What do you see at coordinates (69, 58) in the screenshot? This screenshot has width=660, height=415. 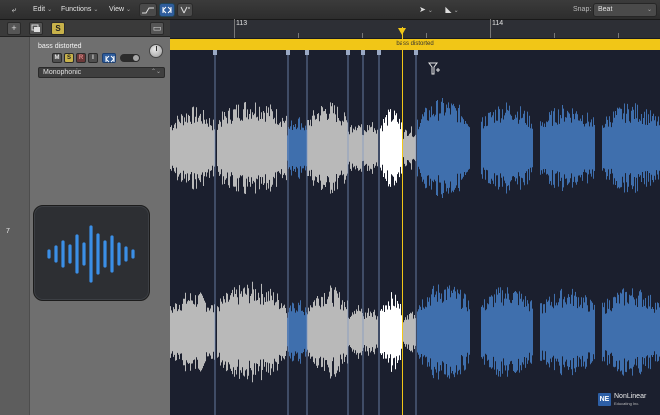 I see `solo-button: S` at bounding box center [69, 58].